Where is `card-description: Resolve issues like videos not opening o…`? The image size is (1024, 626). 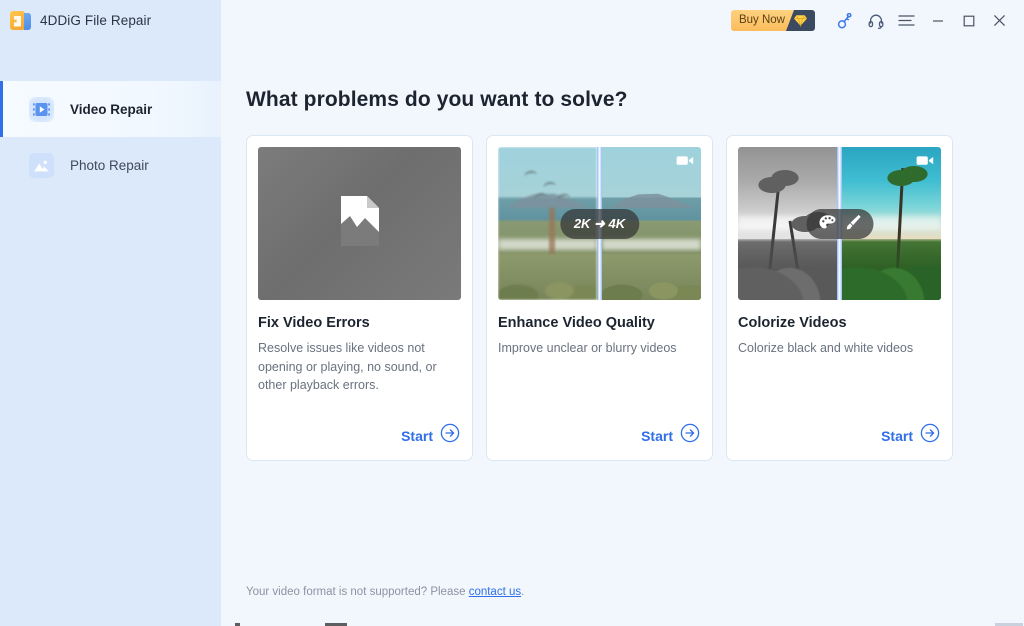
card-description: Resolve issues like videos not opening o… is located at coordinates (347, 366).